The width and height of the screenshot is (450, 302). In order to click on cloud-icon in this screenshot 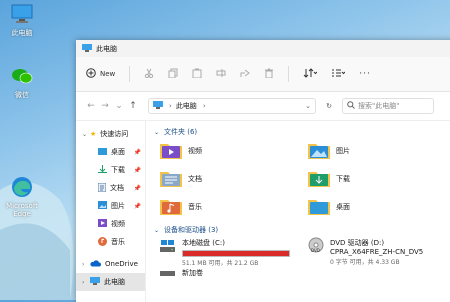, I will do `click(95, 264)`.